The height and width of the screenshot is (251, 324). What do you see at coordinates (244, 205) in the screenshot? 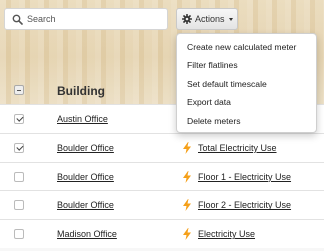
I see `meter-link: Floor 2 - Electricity Use` at bounding box center [244, 205].